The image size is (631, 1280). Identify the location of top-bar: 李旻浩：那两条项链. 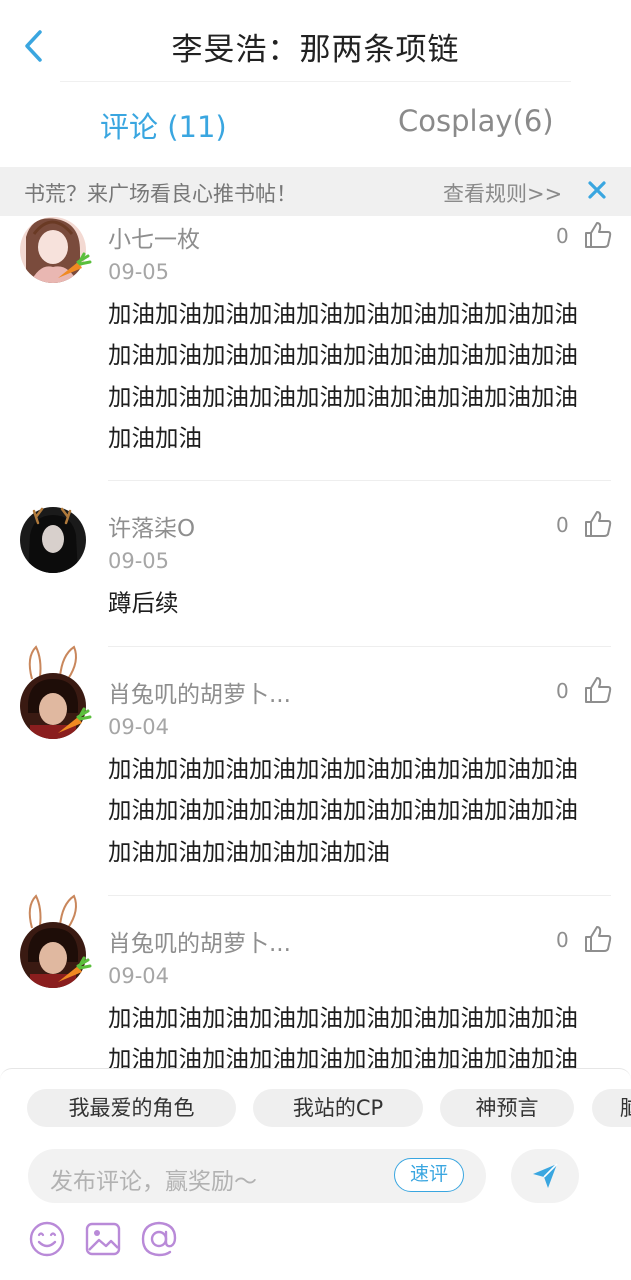
(315, 41).